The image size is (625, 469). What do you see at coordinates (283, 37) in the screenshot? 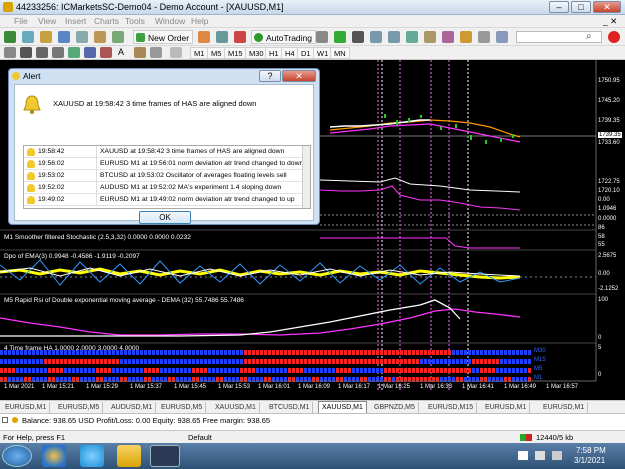
I see `autotrading-button: AutoTrading` at bounding box center [283, 37].